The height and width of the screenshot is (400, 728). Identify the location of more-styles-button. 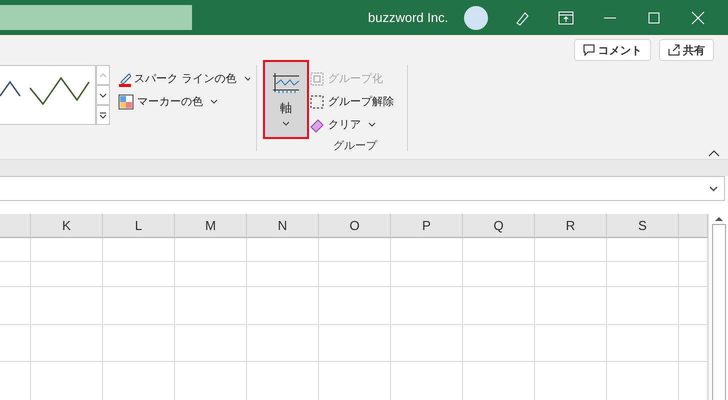
(103, 115).